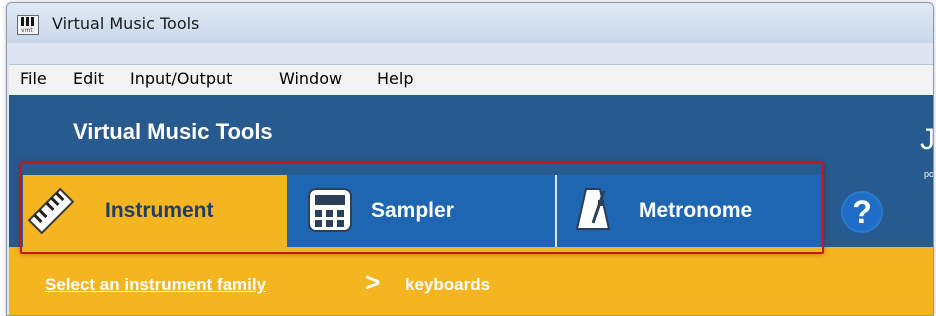 The image size is (936, 316). Describe the element at coordinates (155, 285) in the screenshot. I see `breadcrumb-link-instrument-family: Select an instrument family` at that location.